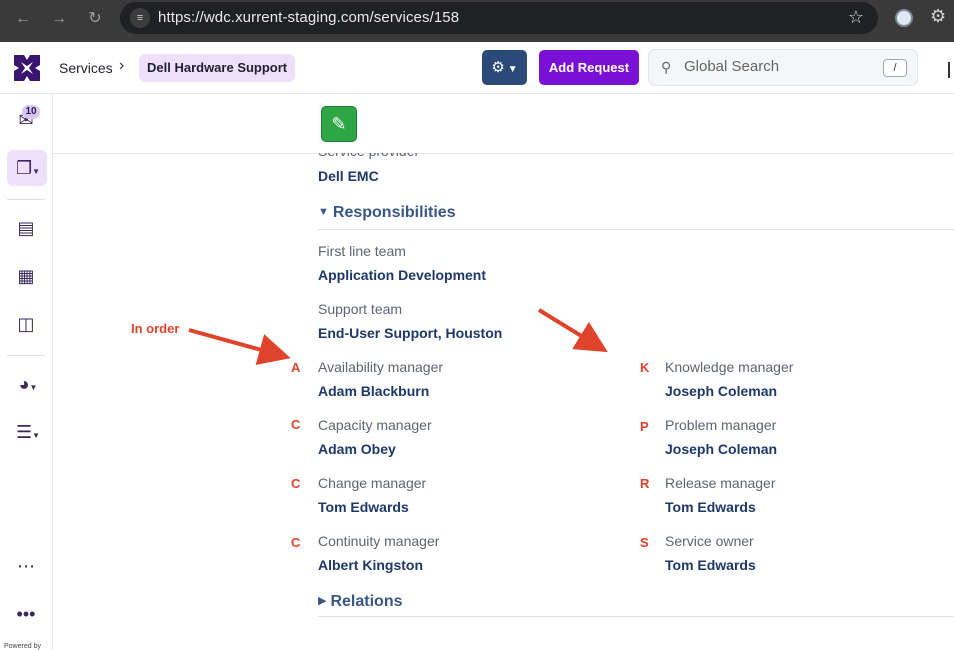  Describe the element at coordinates (589, 67) in the screenshot. I see `add-request-button: Add Request` at that location.